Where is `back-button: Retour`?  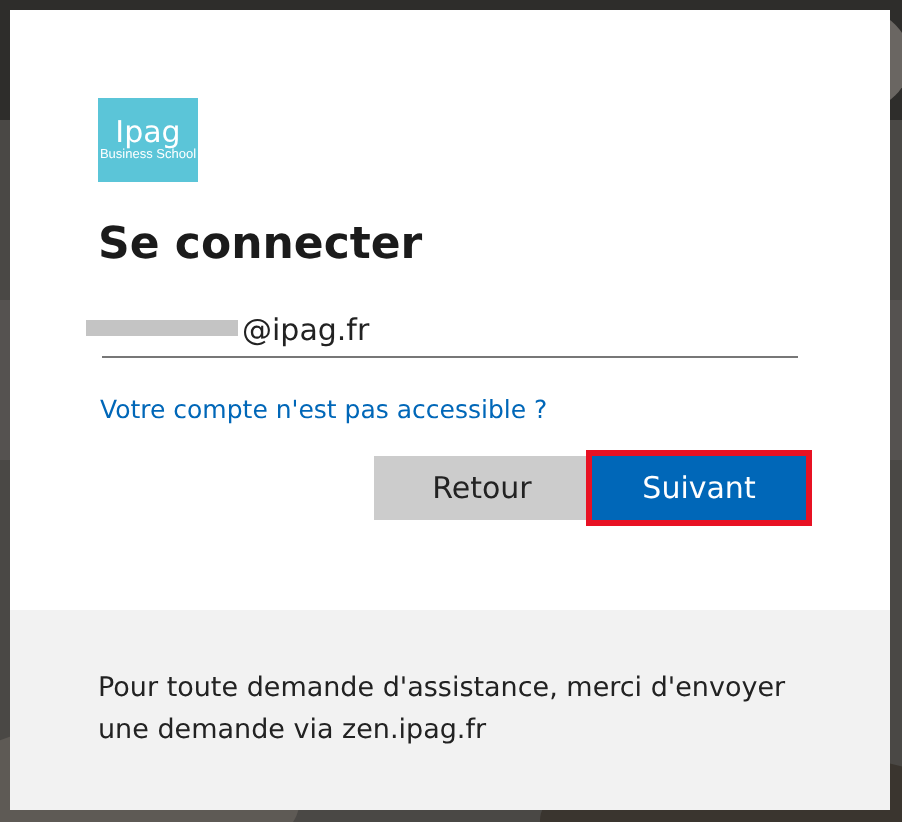 back-button: Retour is located at coordinates (482, 488).